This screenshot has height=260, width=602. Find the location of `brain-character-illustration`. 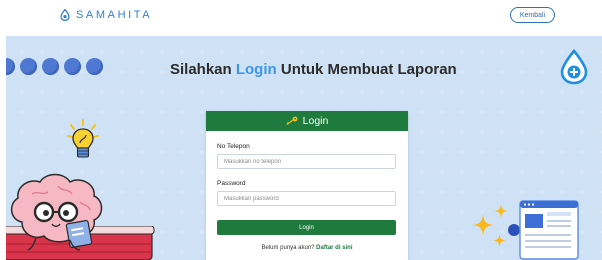

brain-character-illustration is located at coordinates (56, 212).